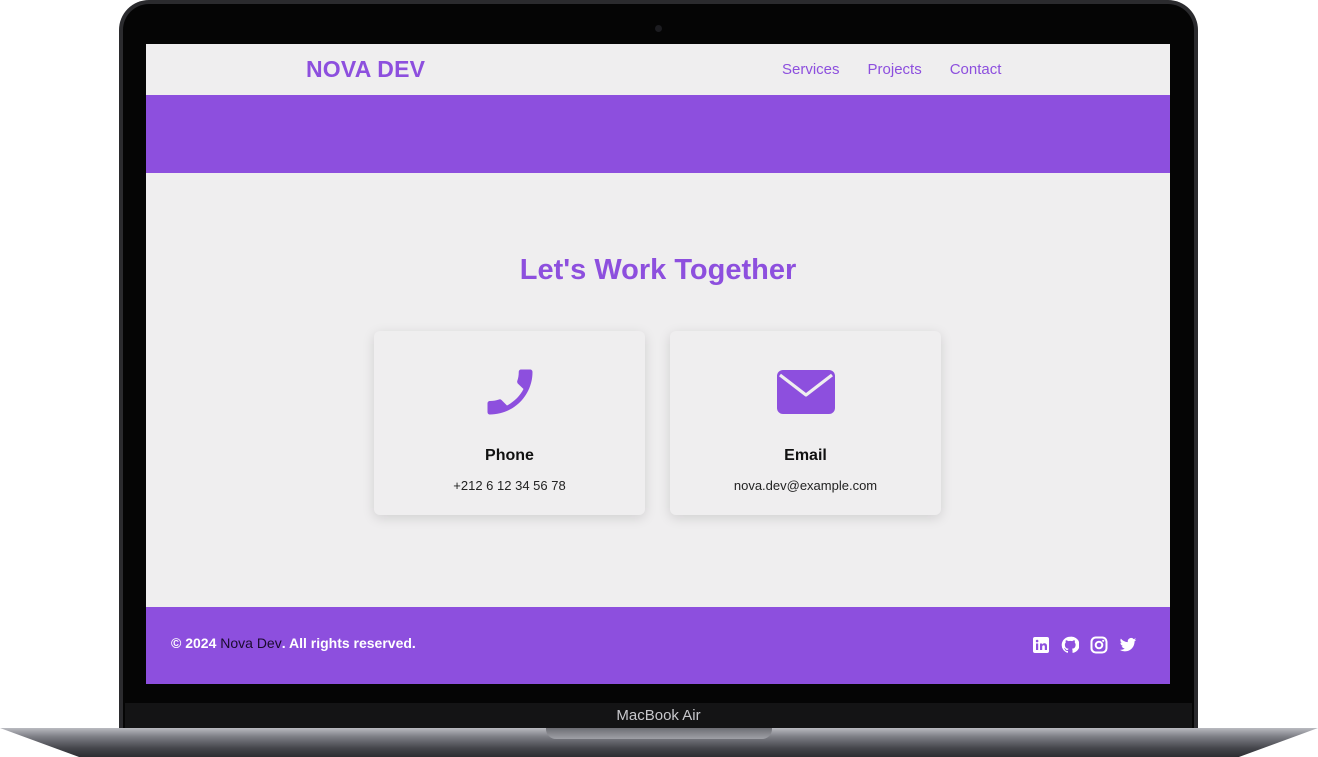 The height and width of the screenshot is (757, 1318). I want to click on laptop-notch, so click(659, 733).